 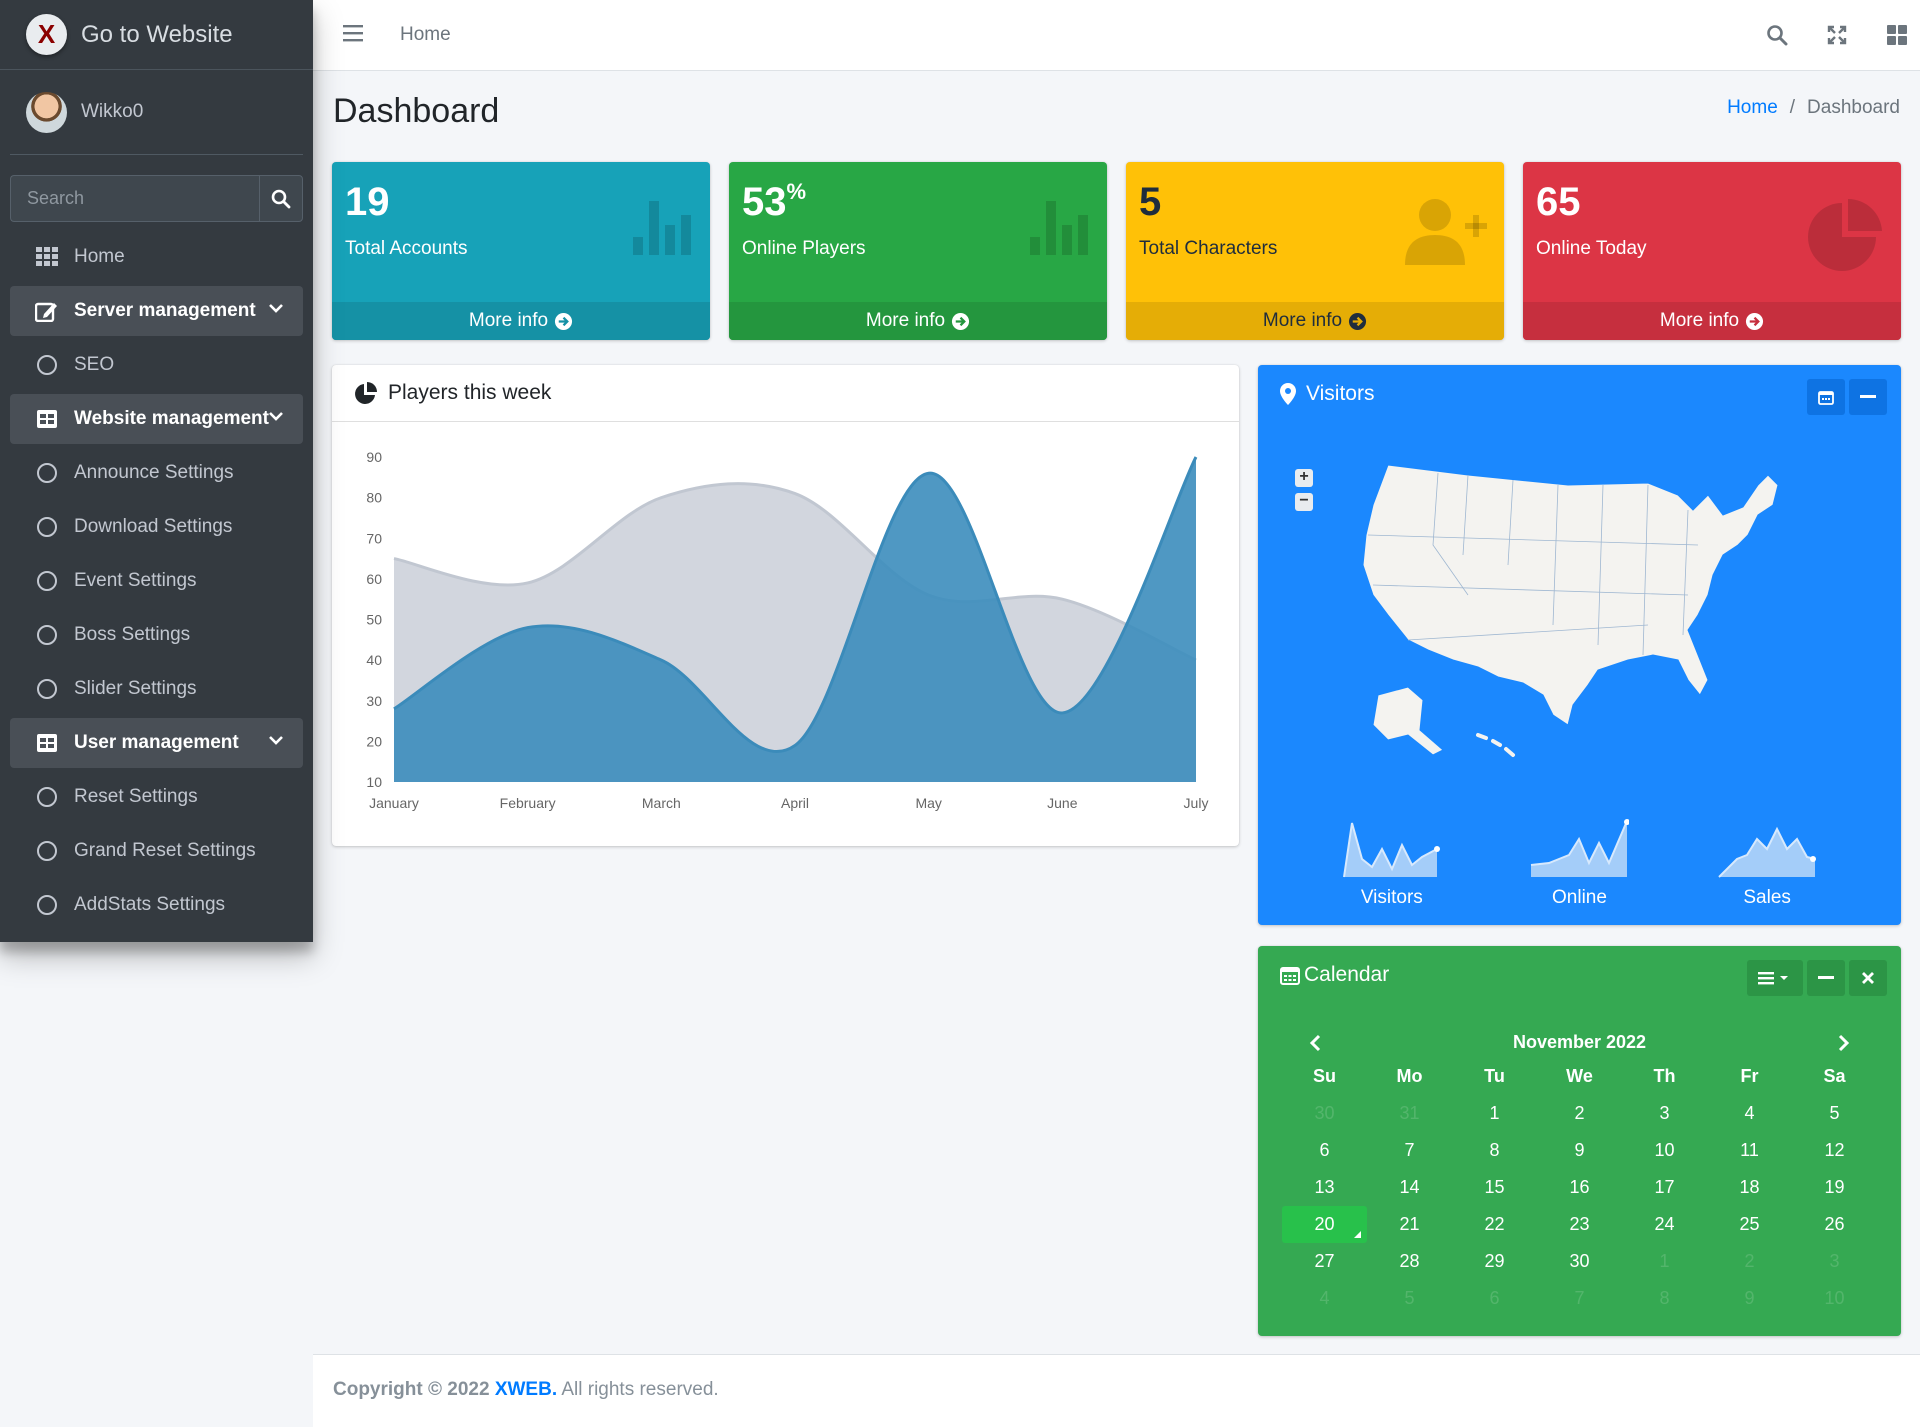 What do you see at coordinates (1324, 1261) in the screenshot?
I see `calendar-day: 27` at bounding box center [1324, 1261].